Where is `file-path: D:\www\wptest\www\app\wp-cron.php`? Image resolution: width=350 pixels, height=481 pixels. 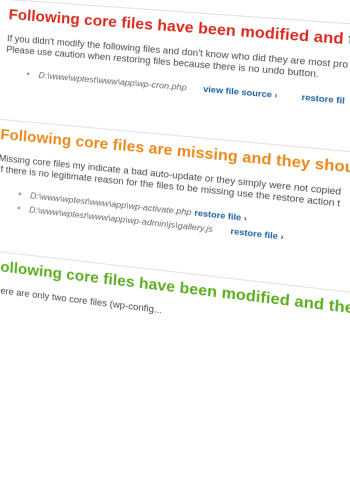
file-path: D:\www\wptest\www\app\wp-cron.php is located at coordinates (113, 81).